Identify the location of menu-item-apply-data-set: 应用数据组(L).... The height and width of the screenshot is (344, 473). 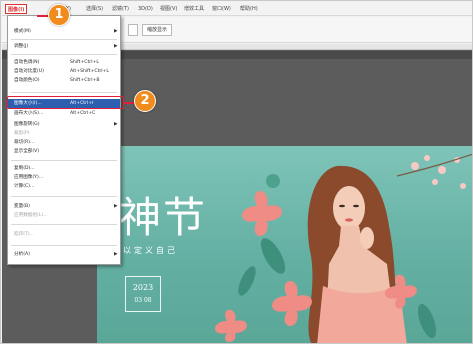
(64, 215).